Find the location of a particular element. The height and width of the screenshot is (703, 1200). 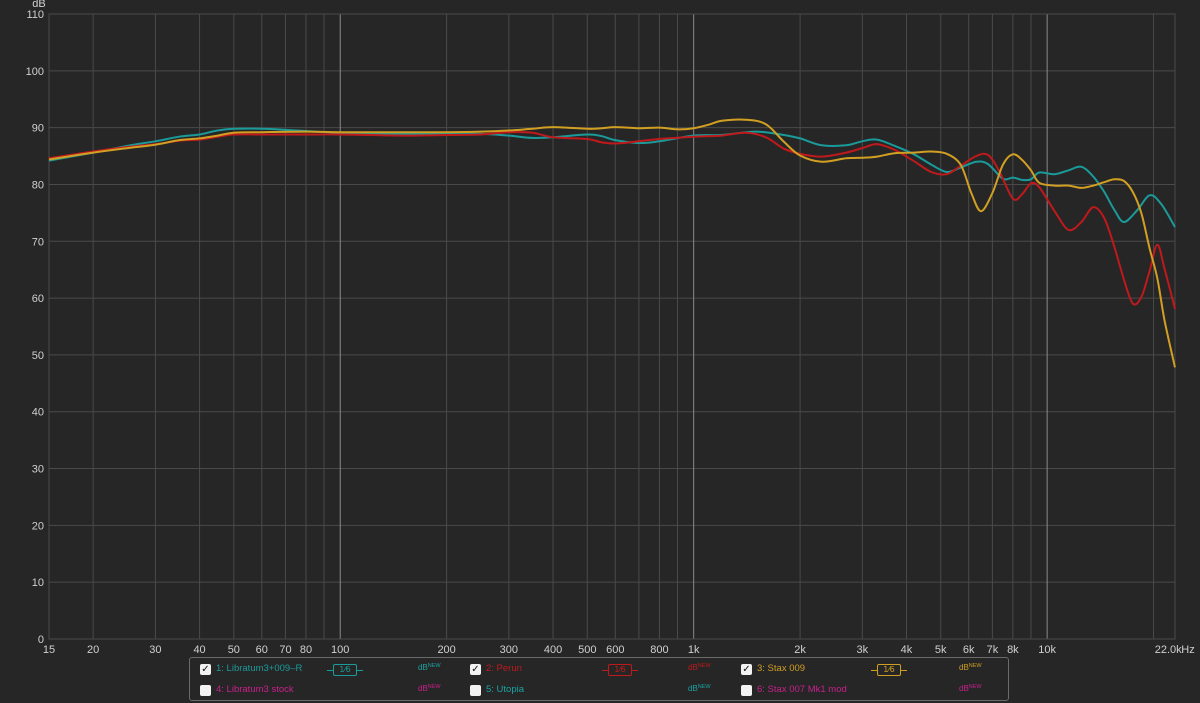

y-axis: 0102030405060708090100110 is located at coordinates (35, 327).